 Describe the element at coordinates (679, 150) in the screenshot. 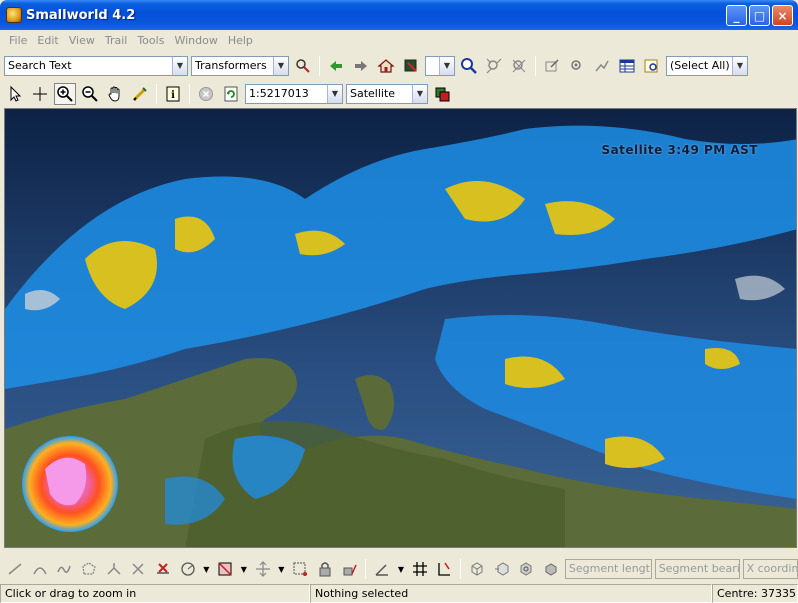

I see `map-caption: Satellite 3:49 PM AST` at that location.